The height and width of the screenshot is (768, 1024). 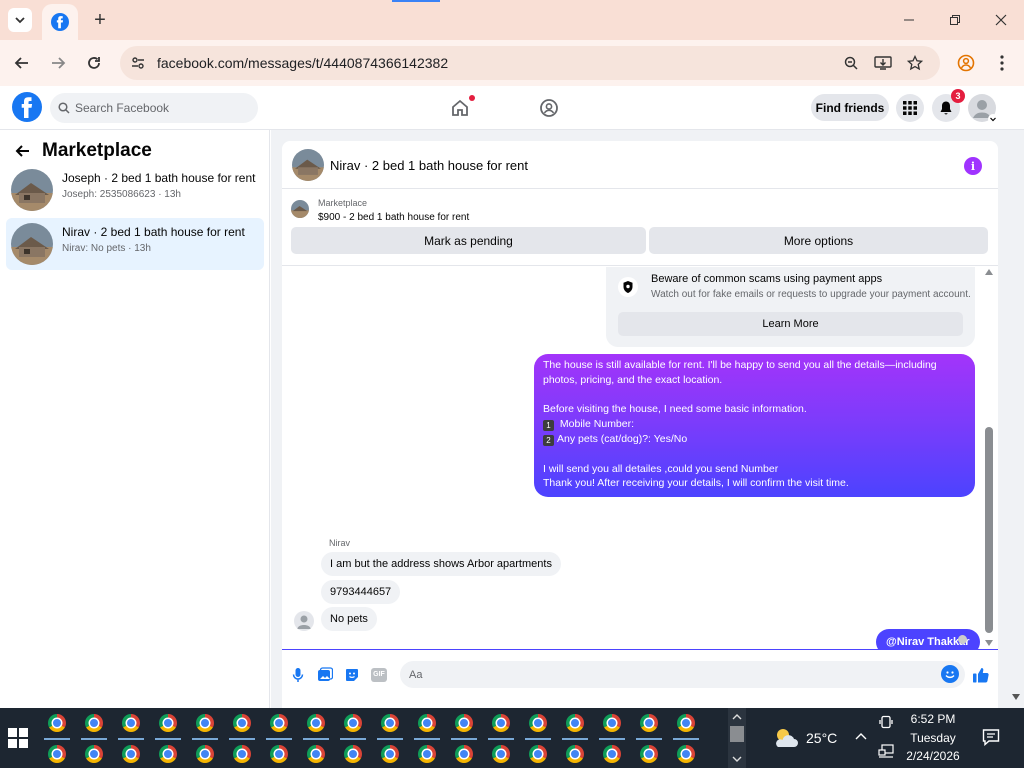 What do you see at coordinates (1017, 698) in the screenshot?
I see `page-scroll-down-icon` at bounding box center [1017, 698].